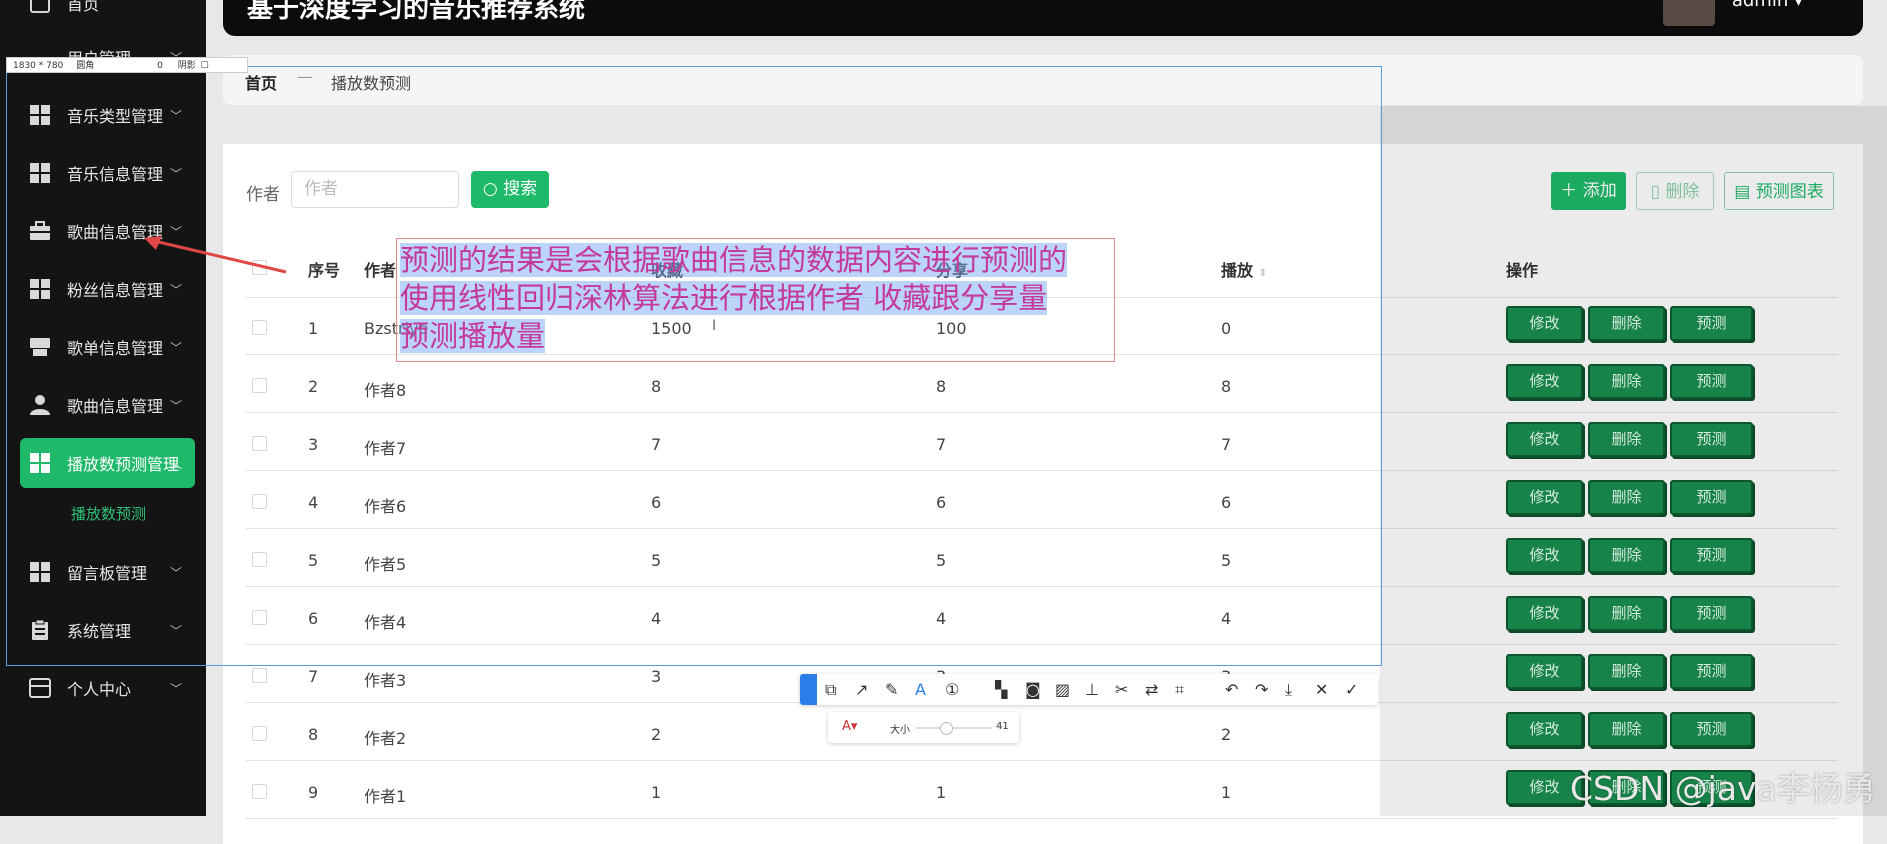 This screenshot has height=844, width=1887. What do you see at coordinates (1522, 270) in the screenshot?
I see `column-header-actions: 操作` at bounding box center [1522, 270].